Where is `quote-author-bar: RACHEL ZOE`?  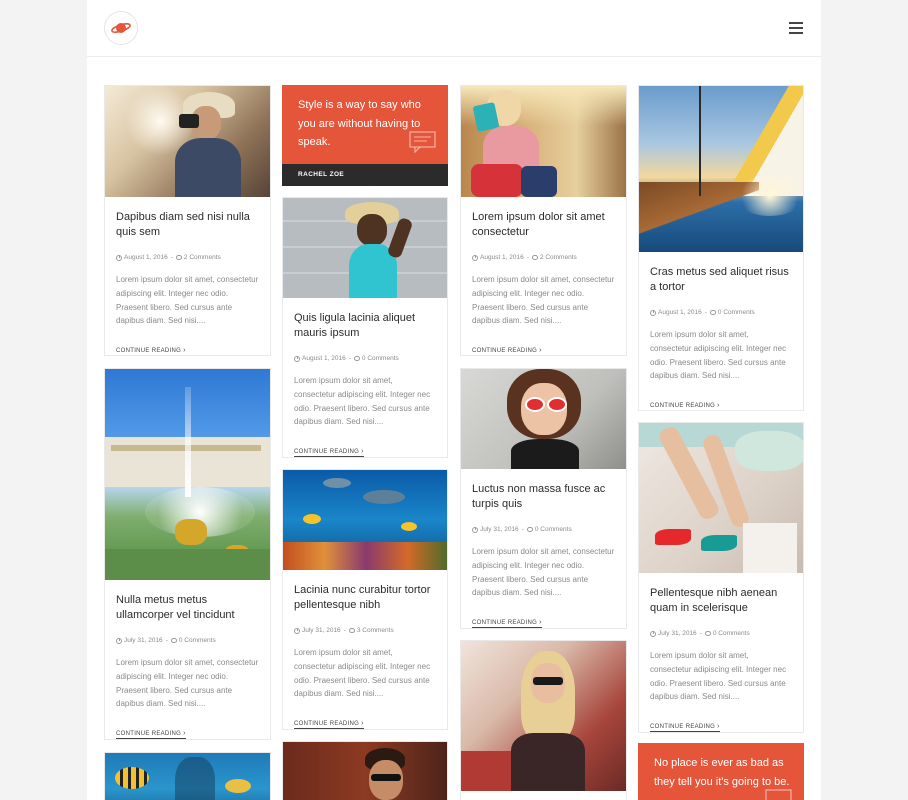 quote-author-bar: RACHEL ZOE is located at coordinates (365, 175).